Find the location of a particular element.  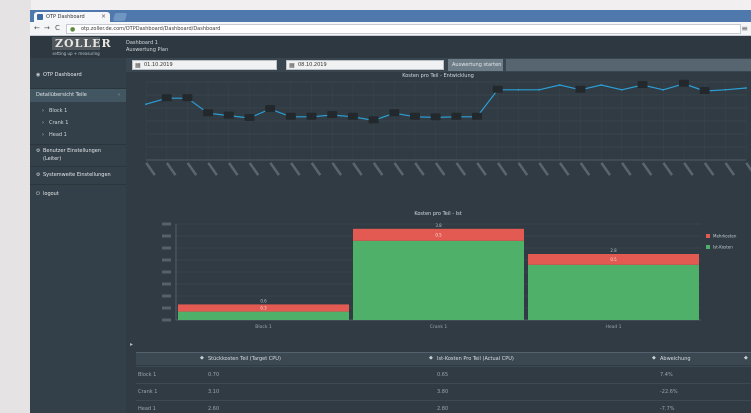

line-chart-title: Kosten pro Teil - Entwicklung is located at coordinates (438, 76).